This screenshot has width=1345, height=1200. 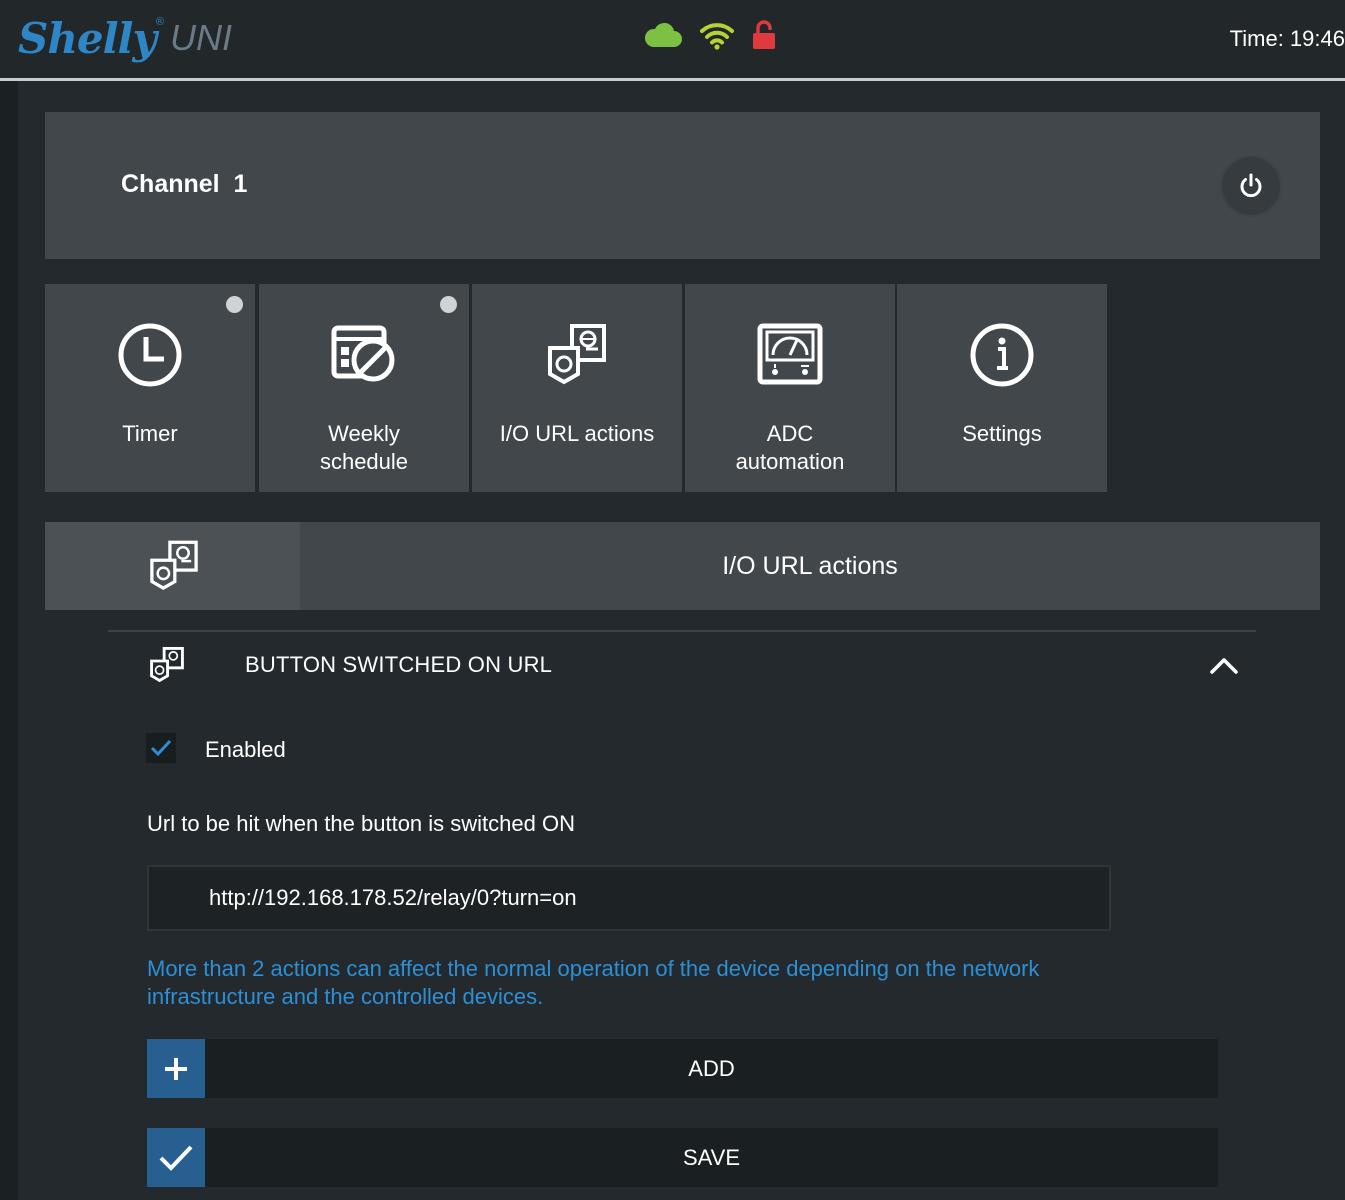 What do you see at coordinates (245, 749) in the screenshot?
I see `enabled-label: Enabled` at bounding box center [245, 749].